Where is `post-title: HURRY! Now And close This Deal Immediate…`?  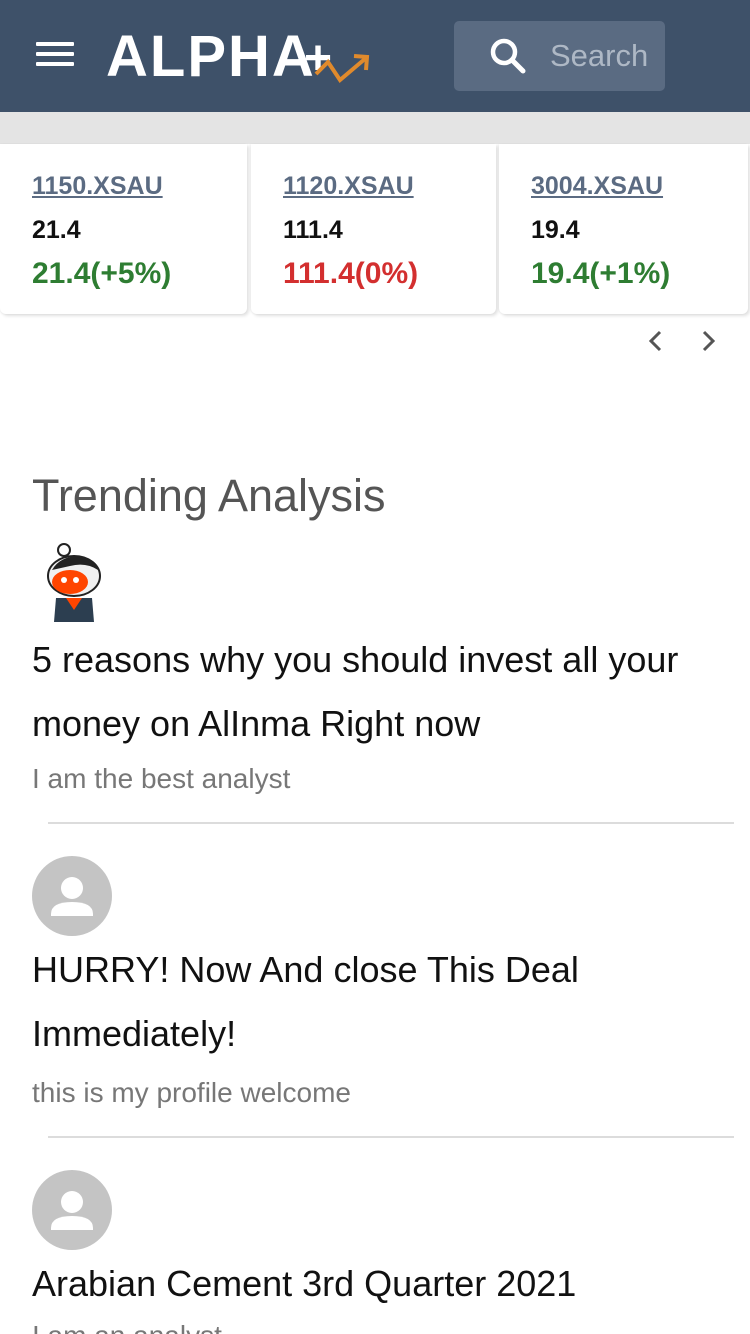 post-title: HURRY! Now And close This Deal Immediate… is located at coordinates (377, 1002).